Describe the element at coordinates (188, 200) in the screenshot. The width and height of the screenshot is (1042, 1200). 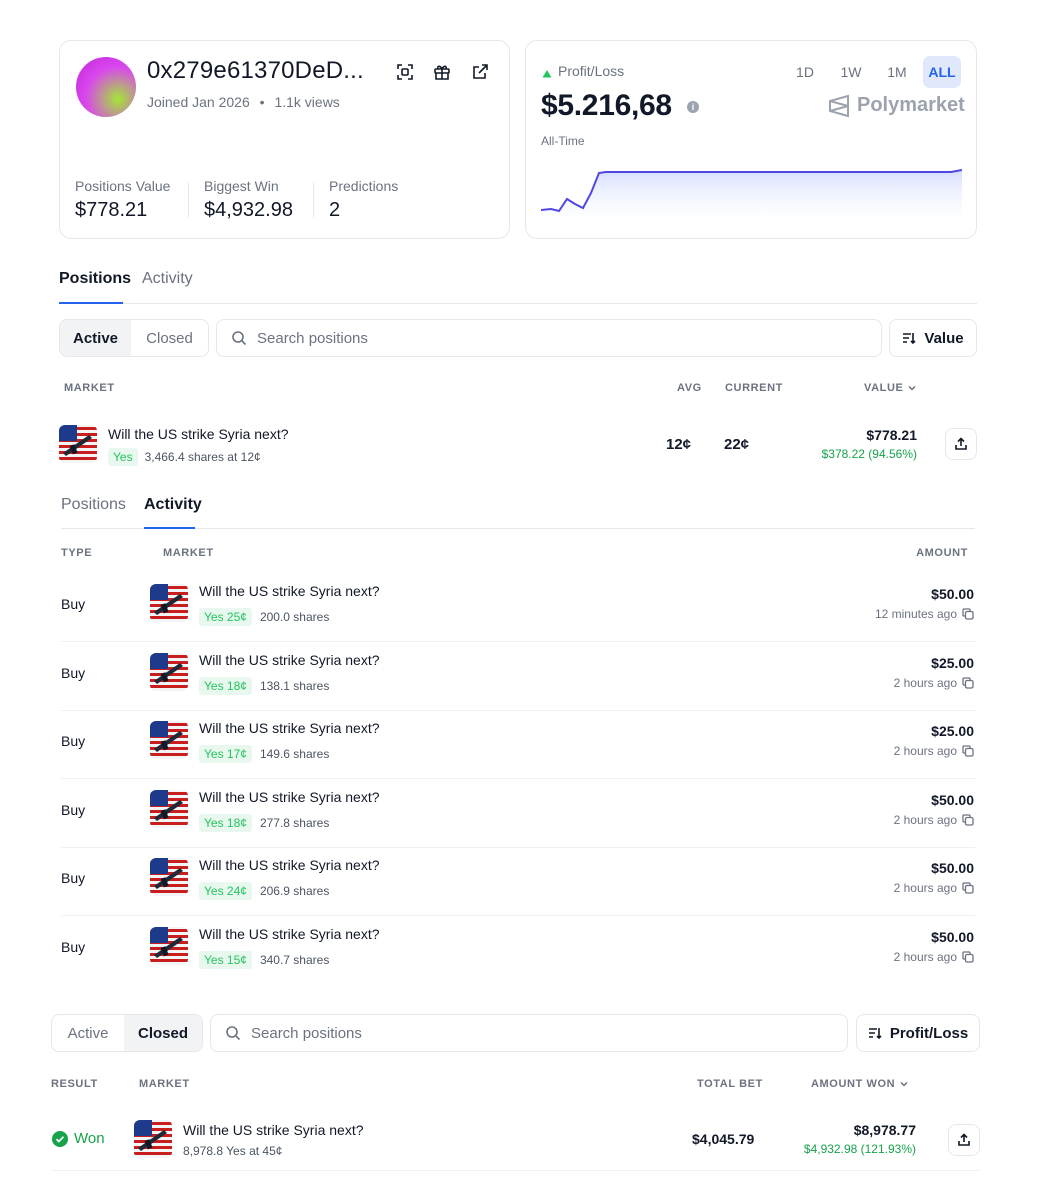
I see `stat-divider` at that location.